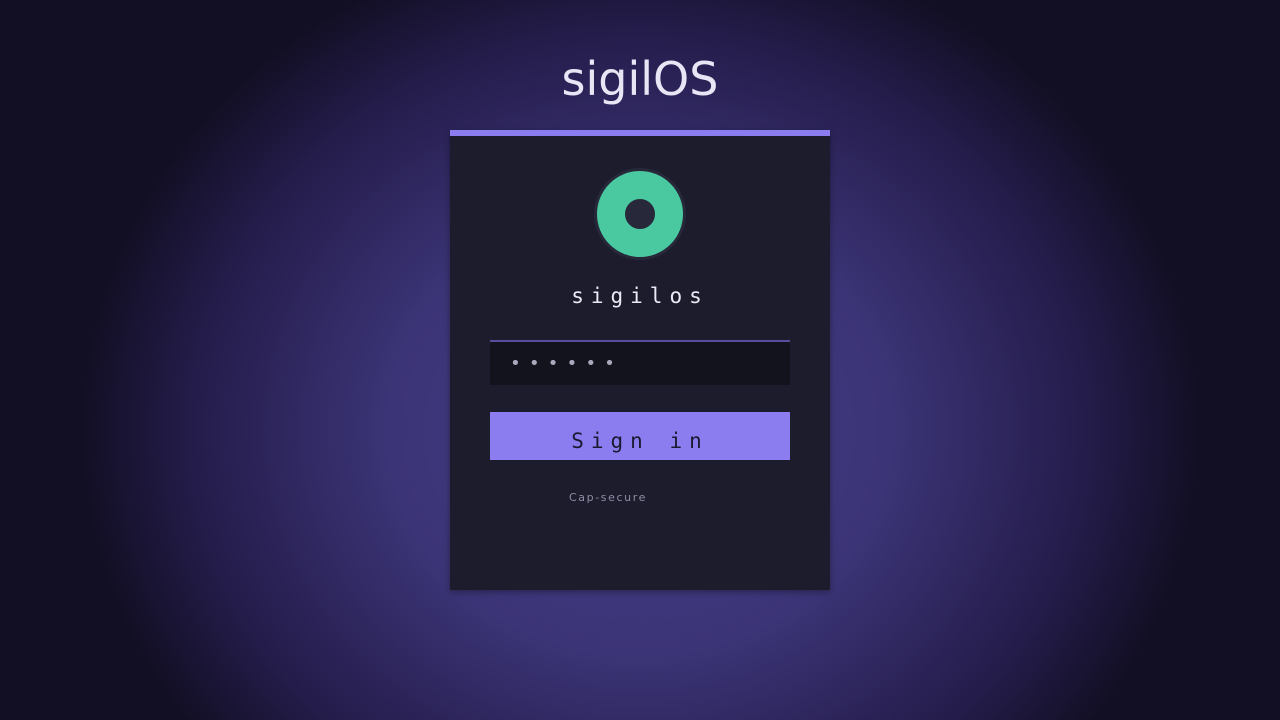  I want to click on signin-button: Sign in, so click(640, 436).